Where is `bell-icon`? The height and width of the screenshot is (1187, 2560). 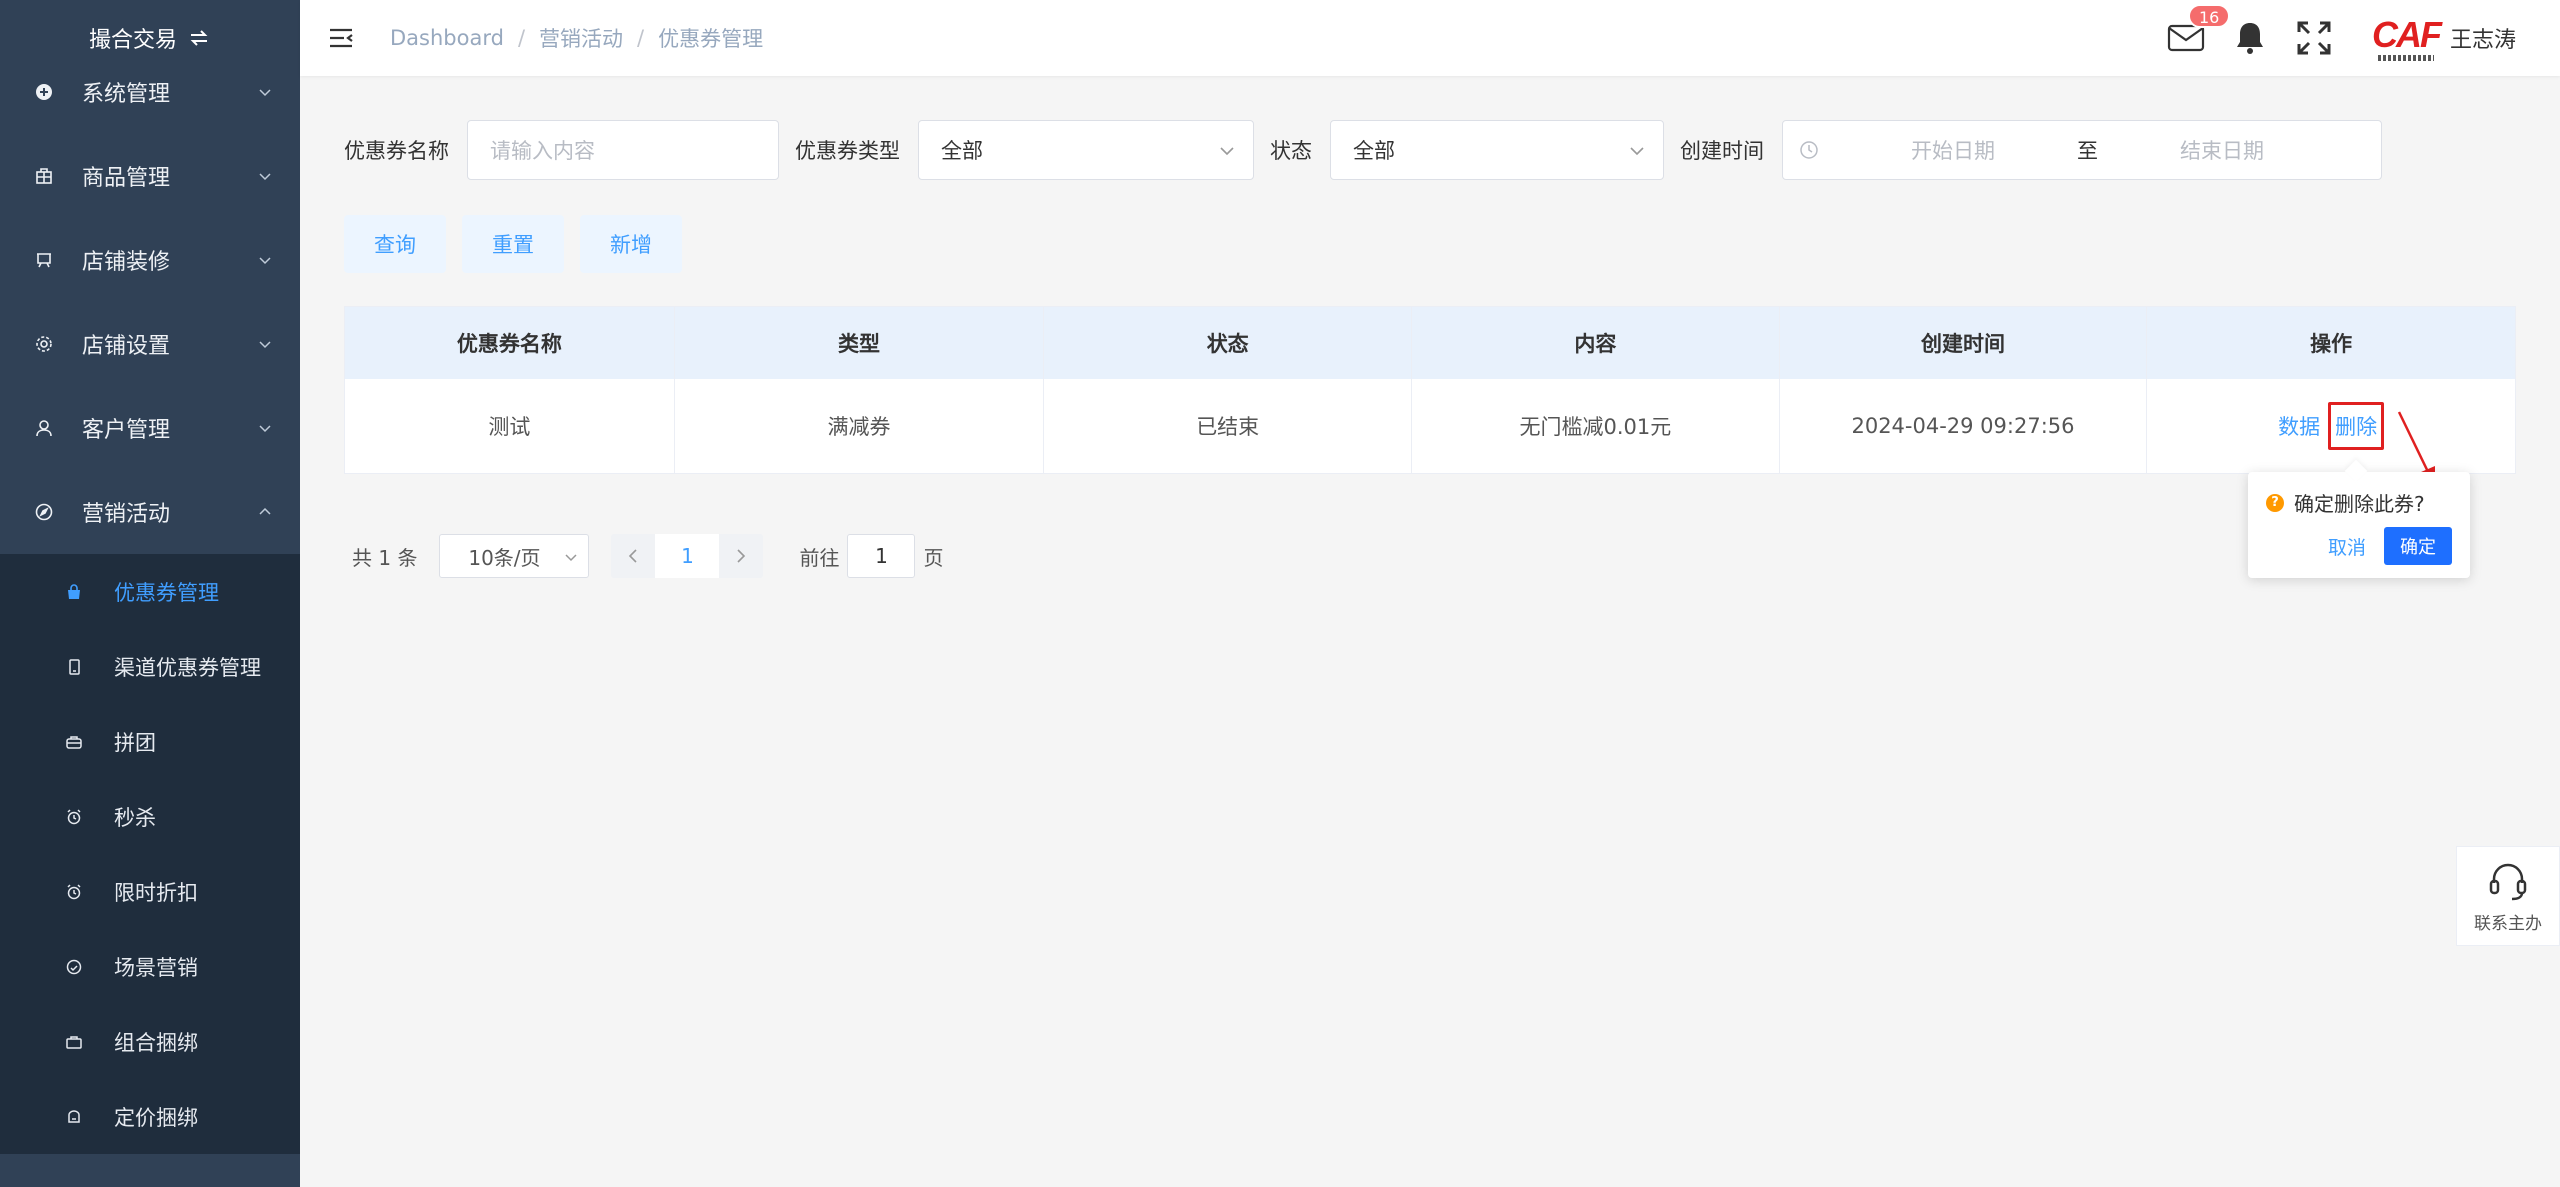
bell-icon is located at coordinates (2249, 38).